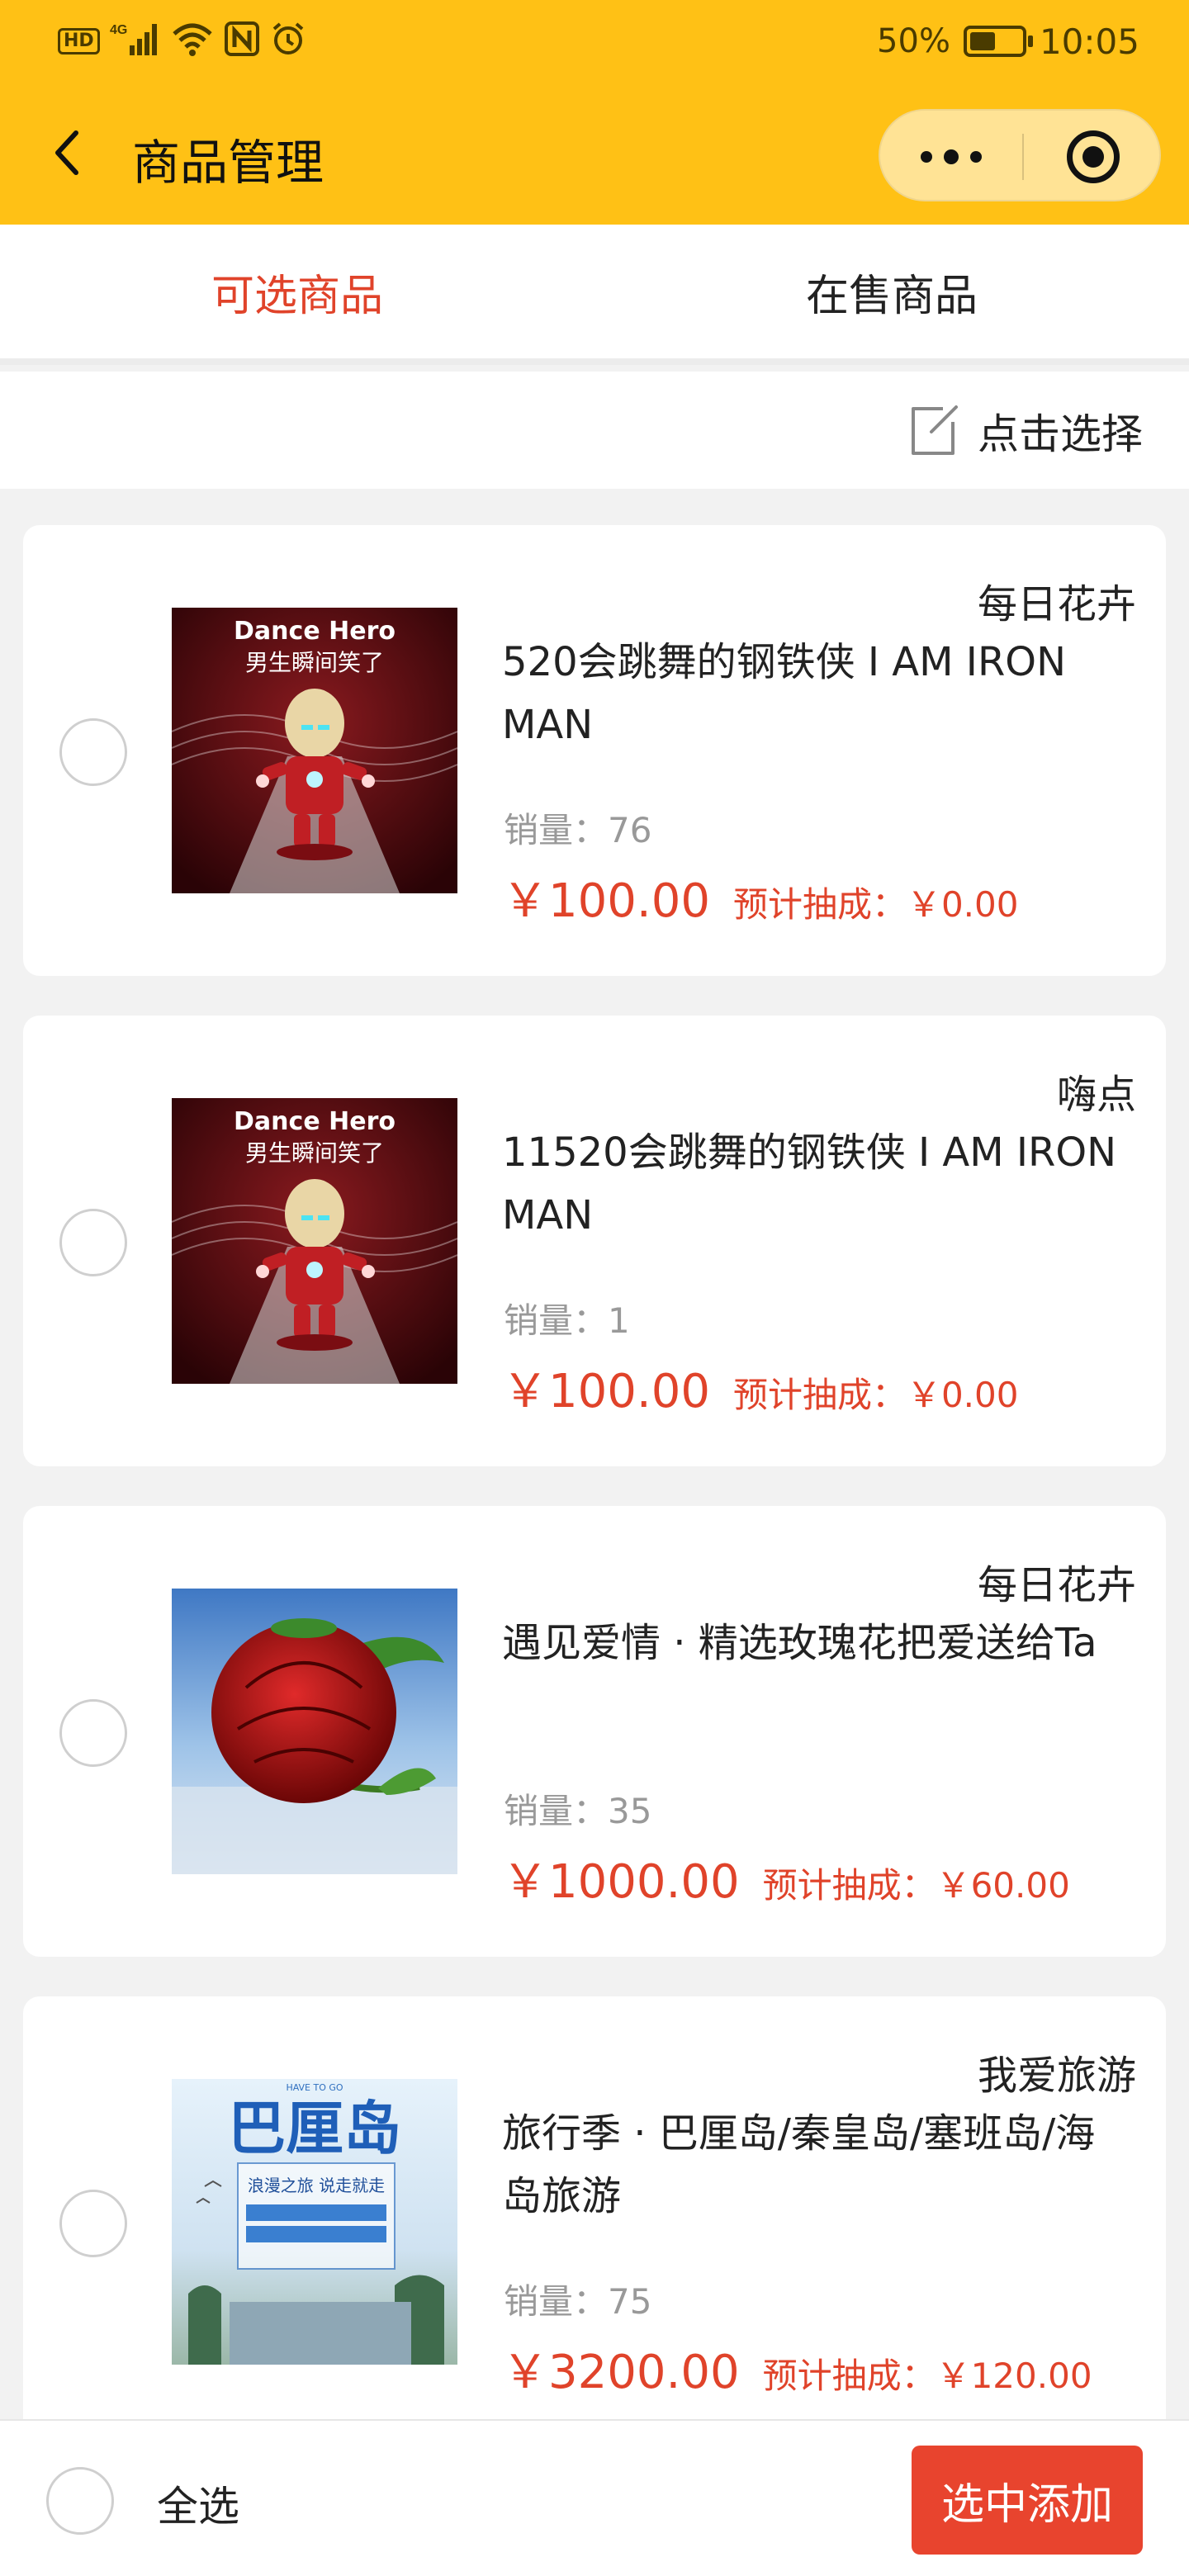 This screenshot has width=1189, height=2576. Describe the element at coordinates (578, 2301) in the screenshot. I see `product-sales: 销量：75` at that location.